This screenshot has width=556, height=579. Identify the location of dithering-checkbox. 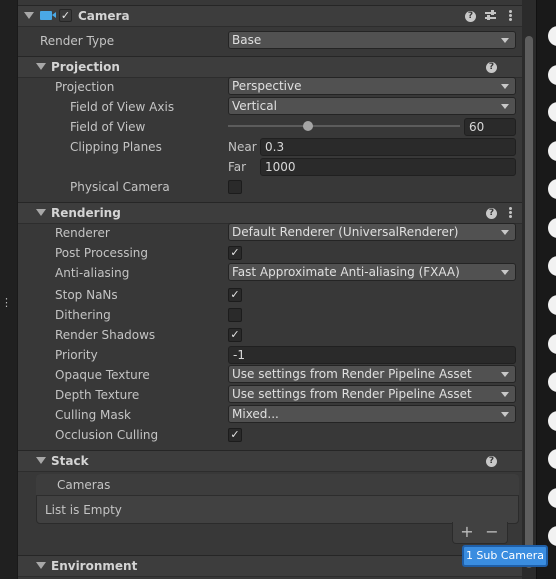
(235, 315).